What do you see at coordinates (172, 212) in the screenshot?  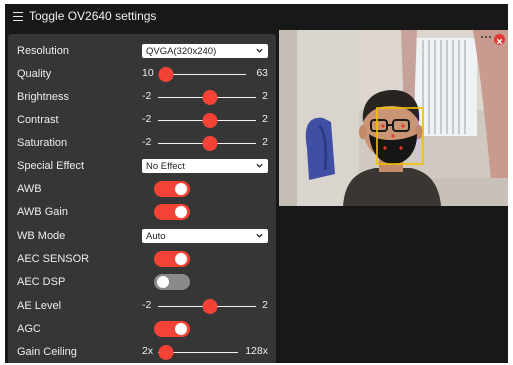 I see `awb-gain-toggle` at bounding box center [172, 212].